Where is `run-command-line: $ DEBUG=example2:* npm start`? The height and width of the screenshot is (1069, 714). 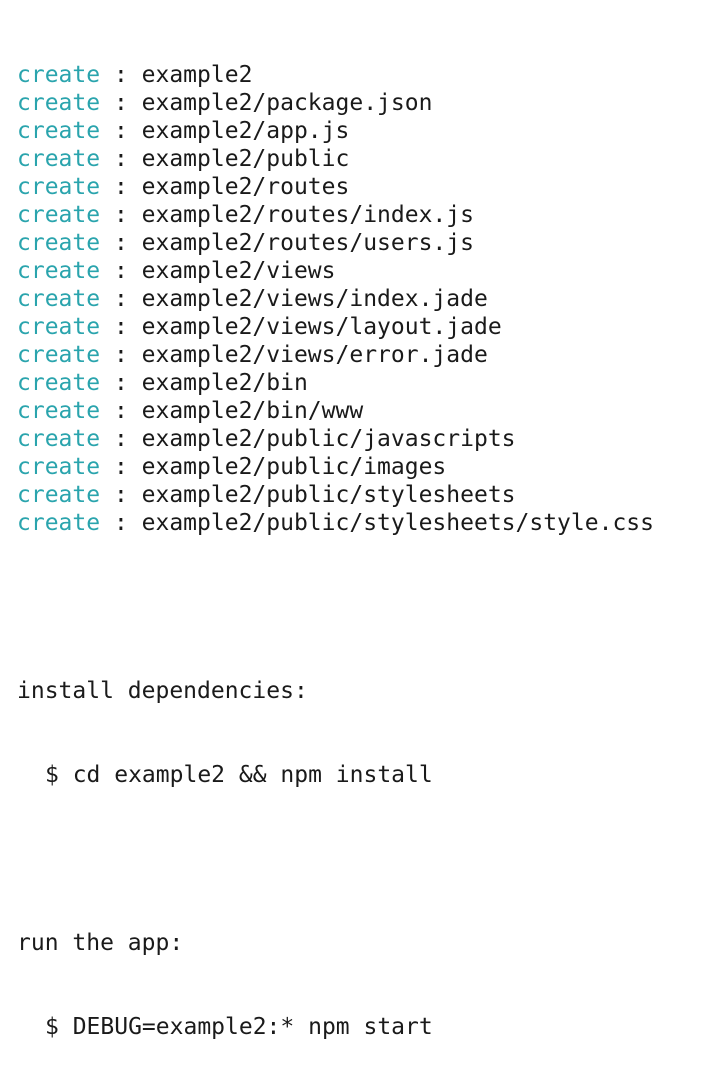 run-command-line: $ DEBUG=example2:* npm start is located at coordinates (362, 1027).